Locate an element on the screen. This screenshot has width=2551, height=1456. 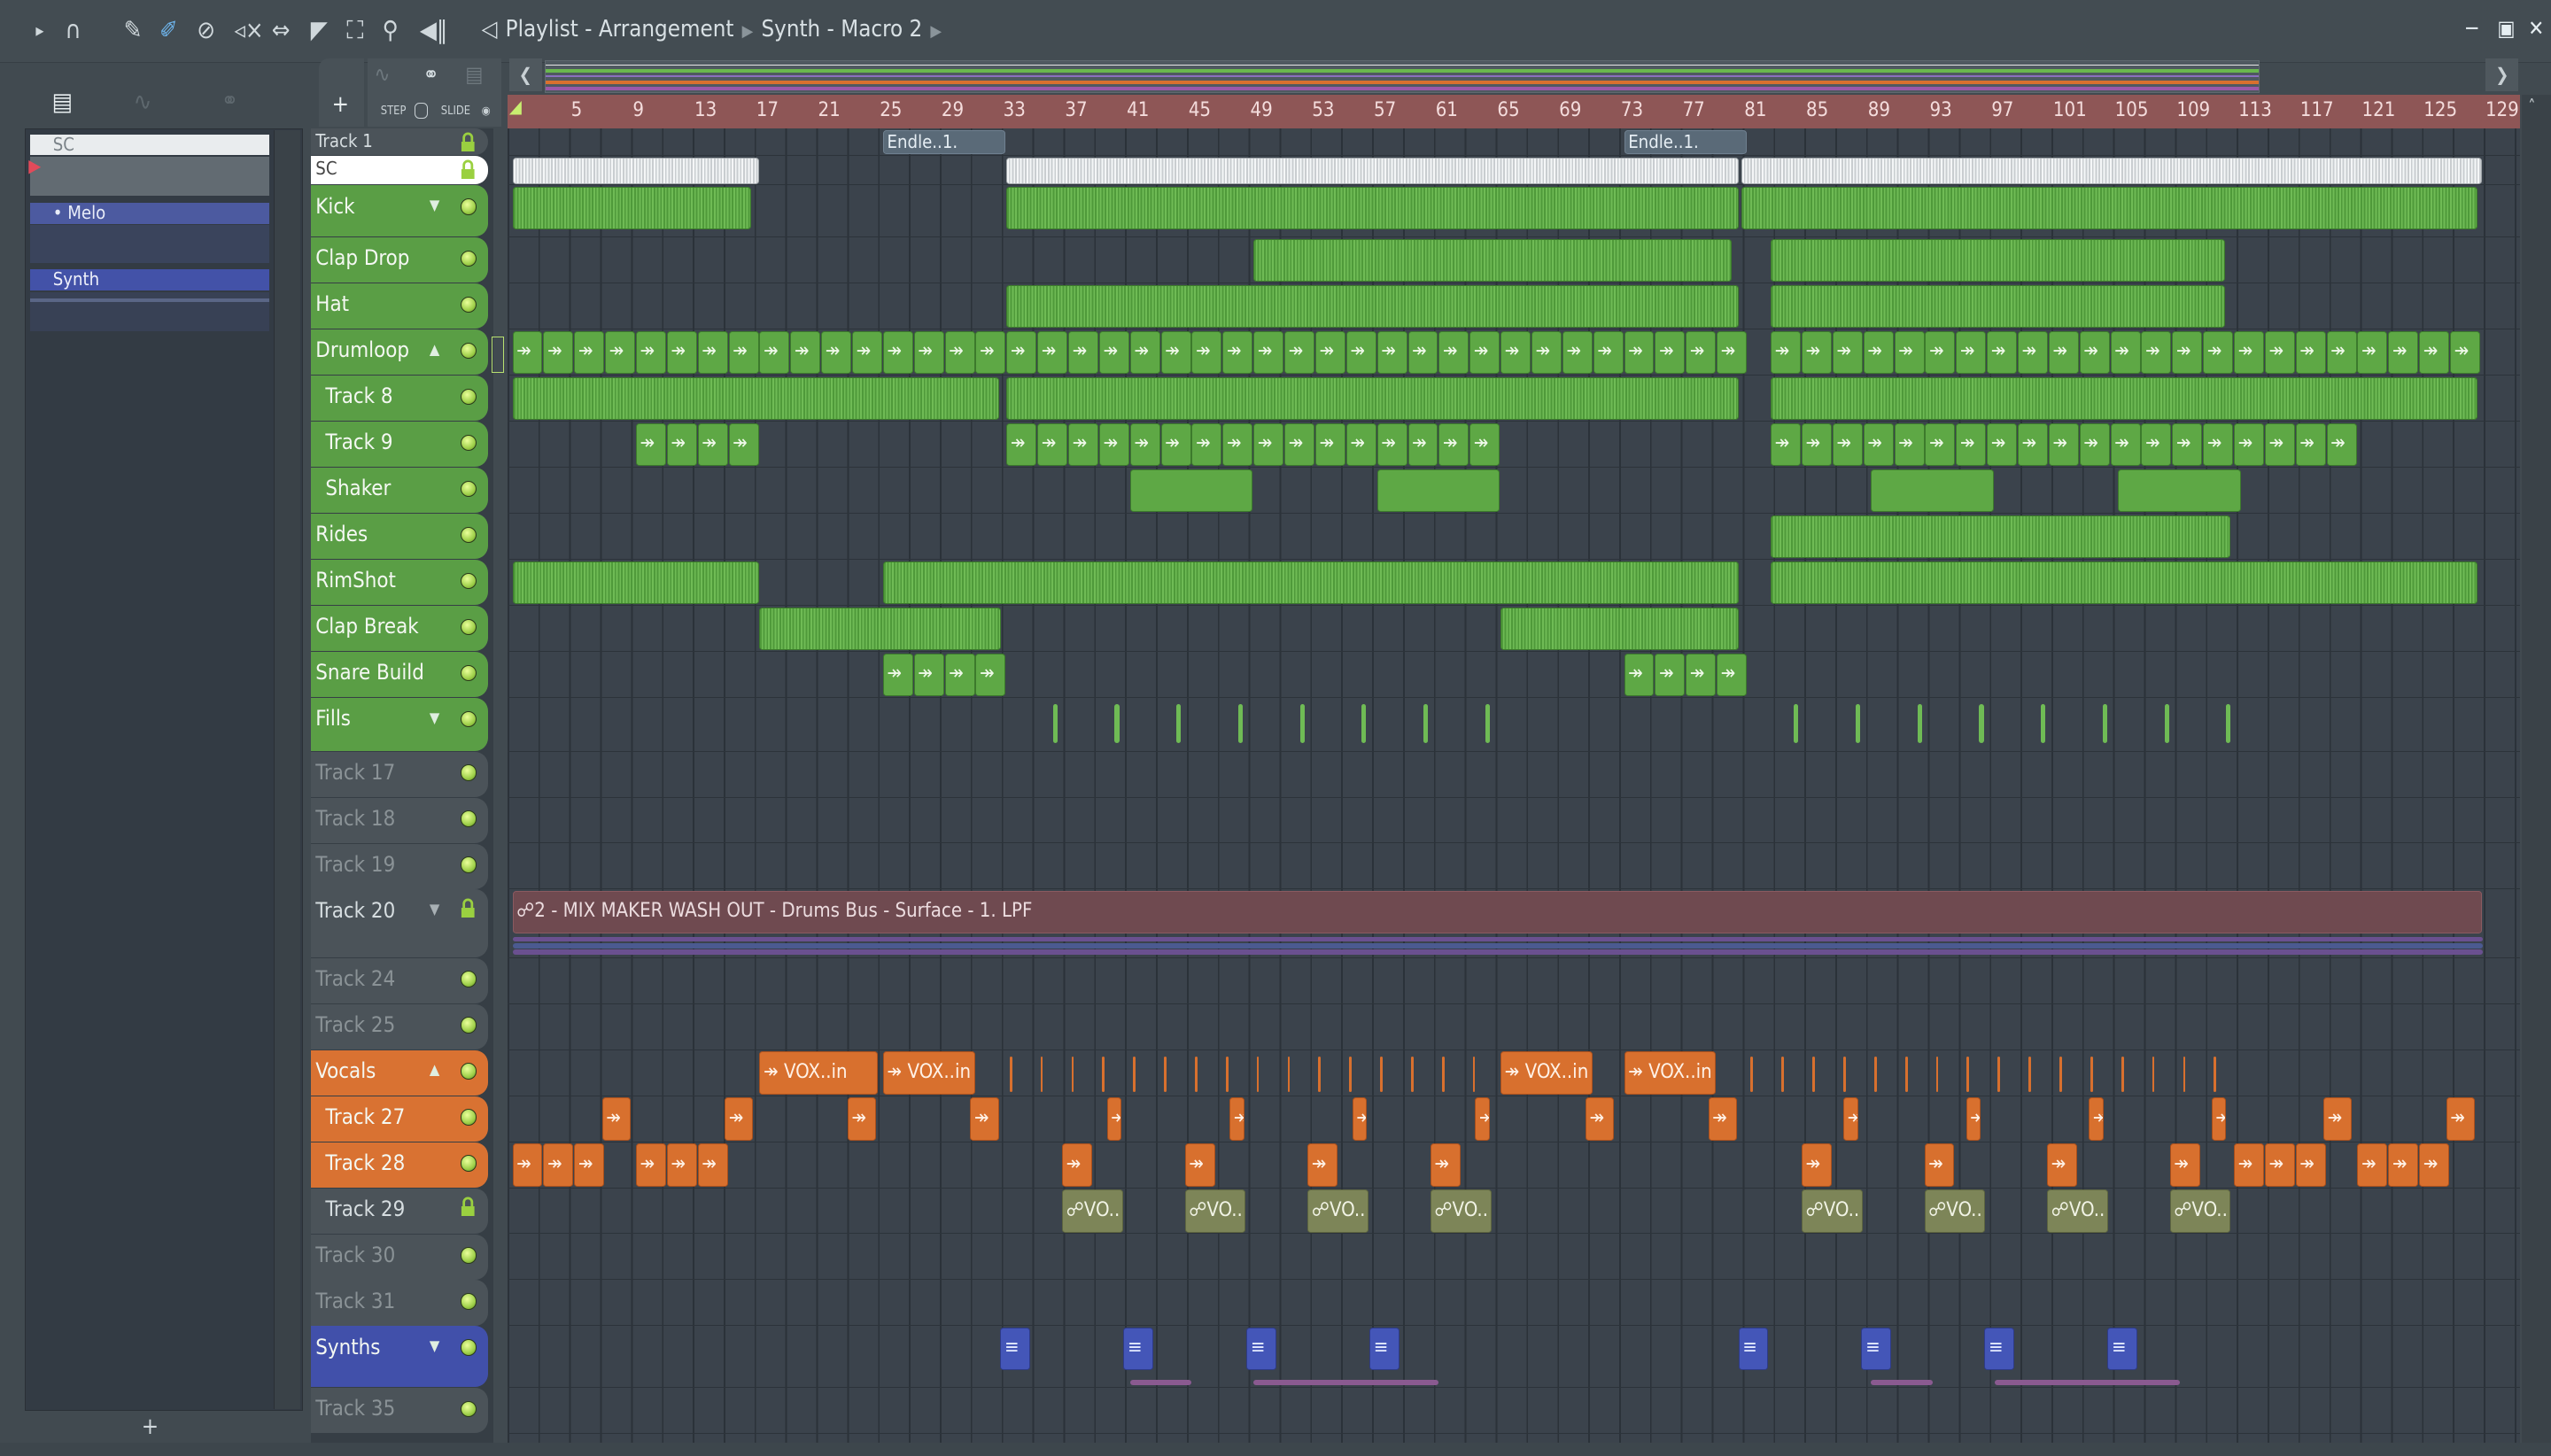
bar-number-label: 53 is located at coordinates (1323, 110).